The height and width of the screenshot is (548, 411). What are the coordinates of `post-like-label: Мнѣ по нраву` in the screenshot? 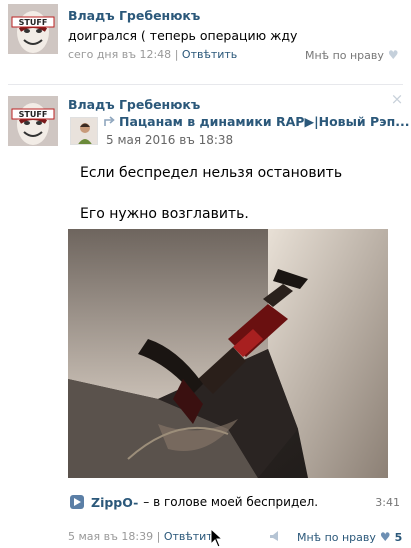 It's located at (336, 537).